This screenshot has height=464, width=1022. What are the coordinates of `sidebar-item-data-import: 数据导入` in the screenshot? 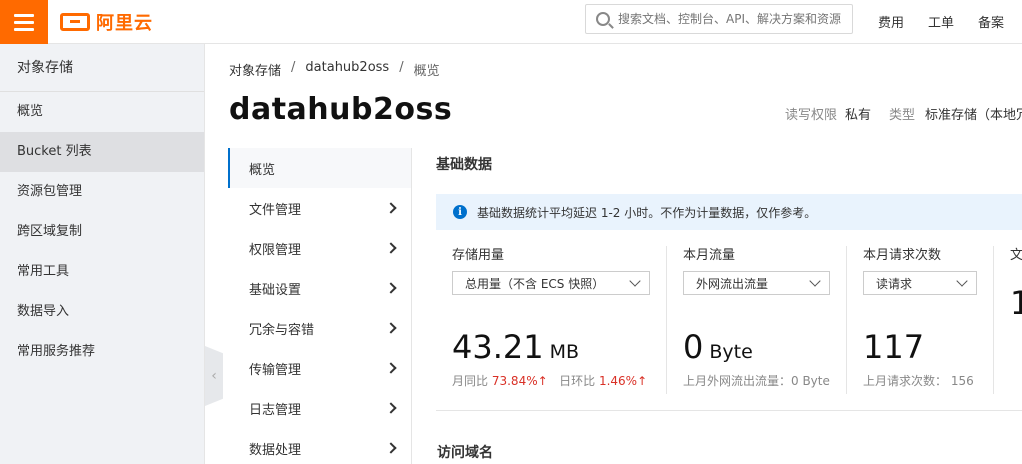 It's located at (102, 312).